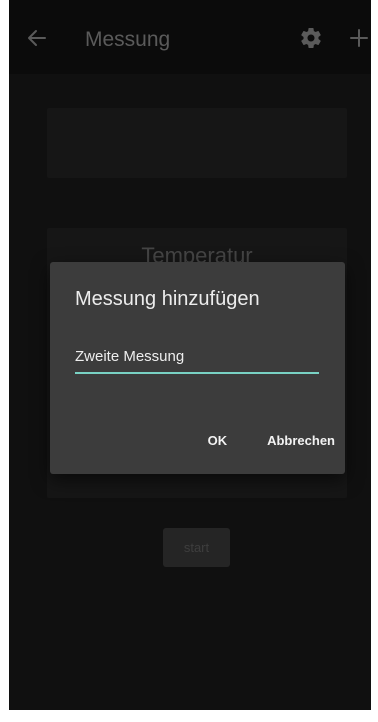 The width and height of the screenshot is (378, 722). I want to click on ok-button: OK, so click(218, 440).